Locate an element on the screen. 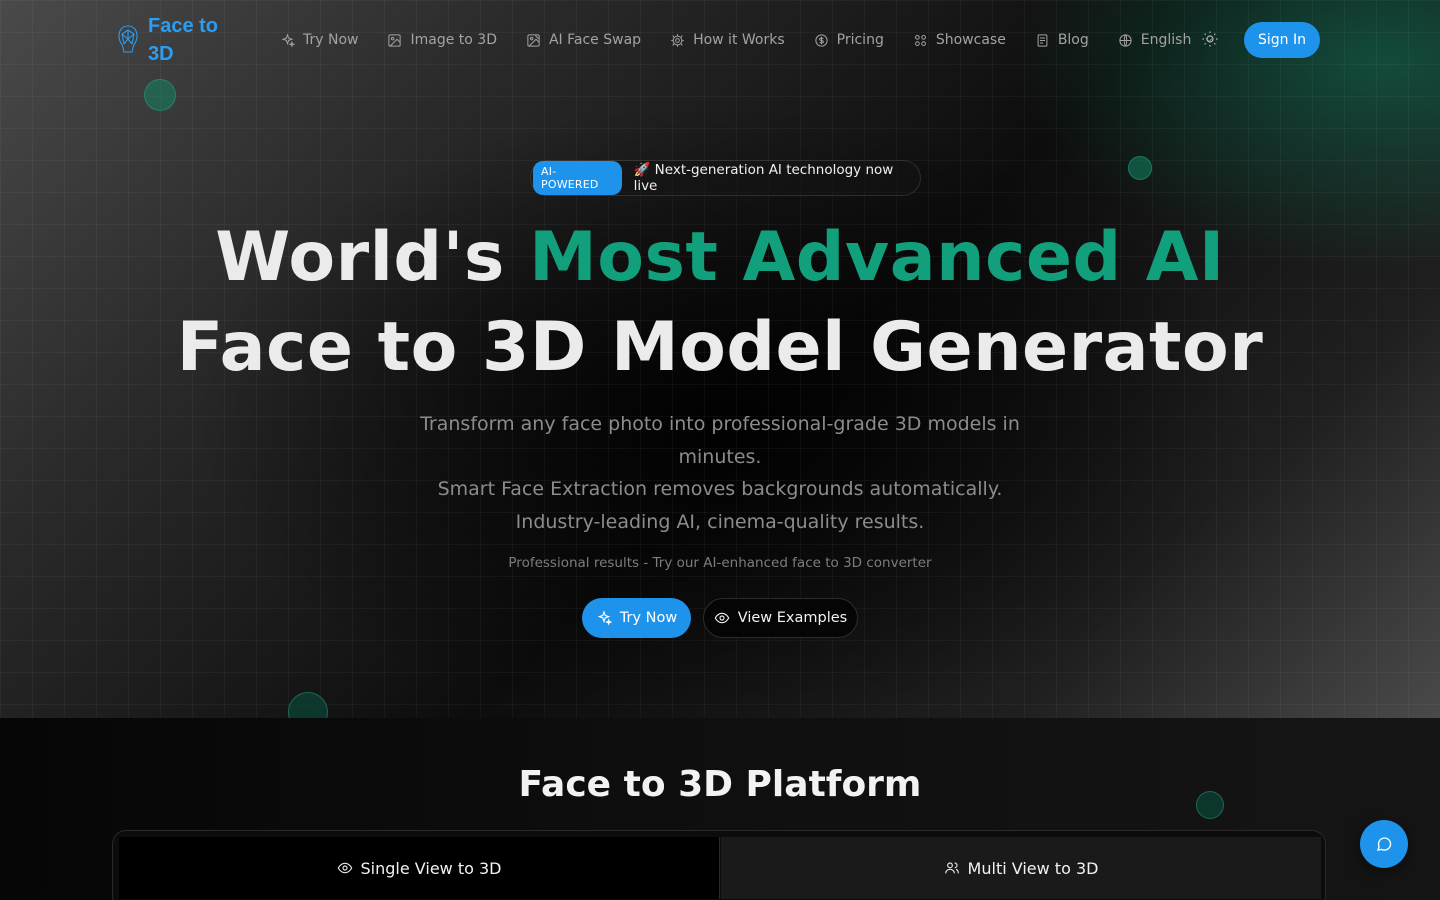 The height and width of the screenshot is (900, 1440). tab-label: Single View to 3D is located at coordinates (431, 868).